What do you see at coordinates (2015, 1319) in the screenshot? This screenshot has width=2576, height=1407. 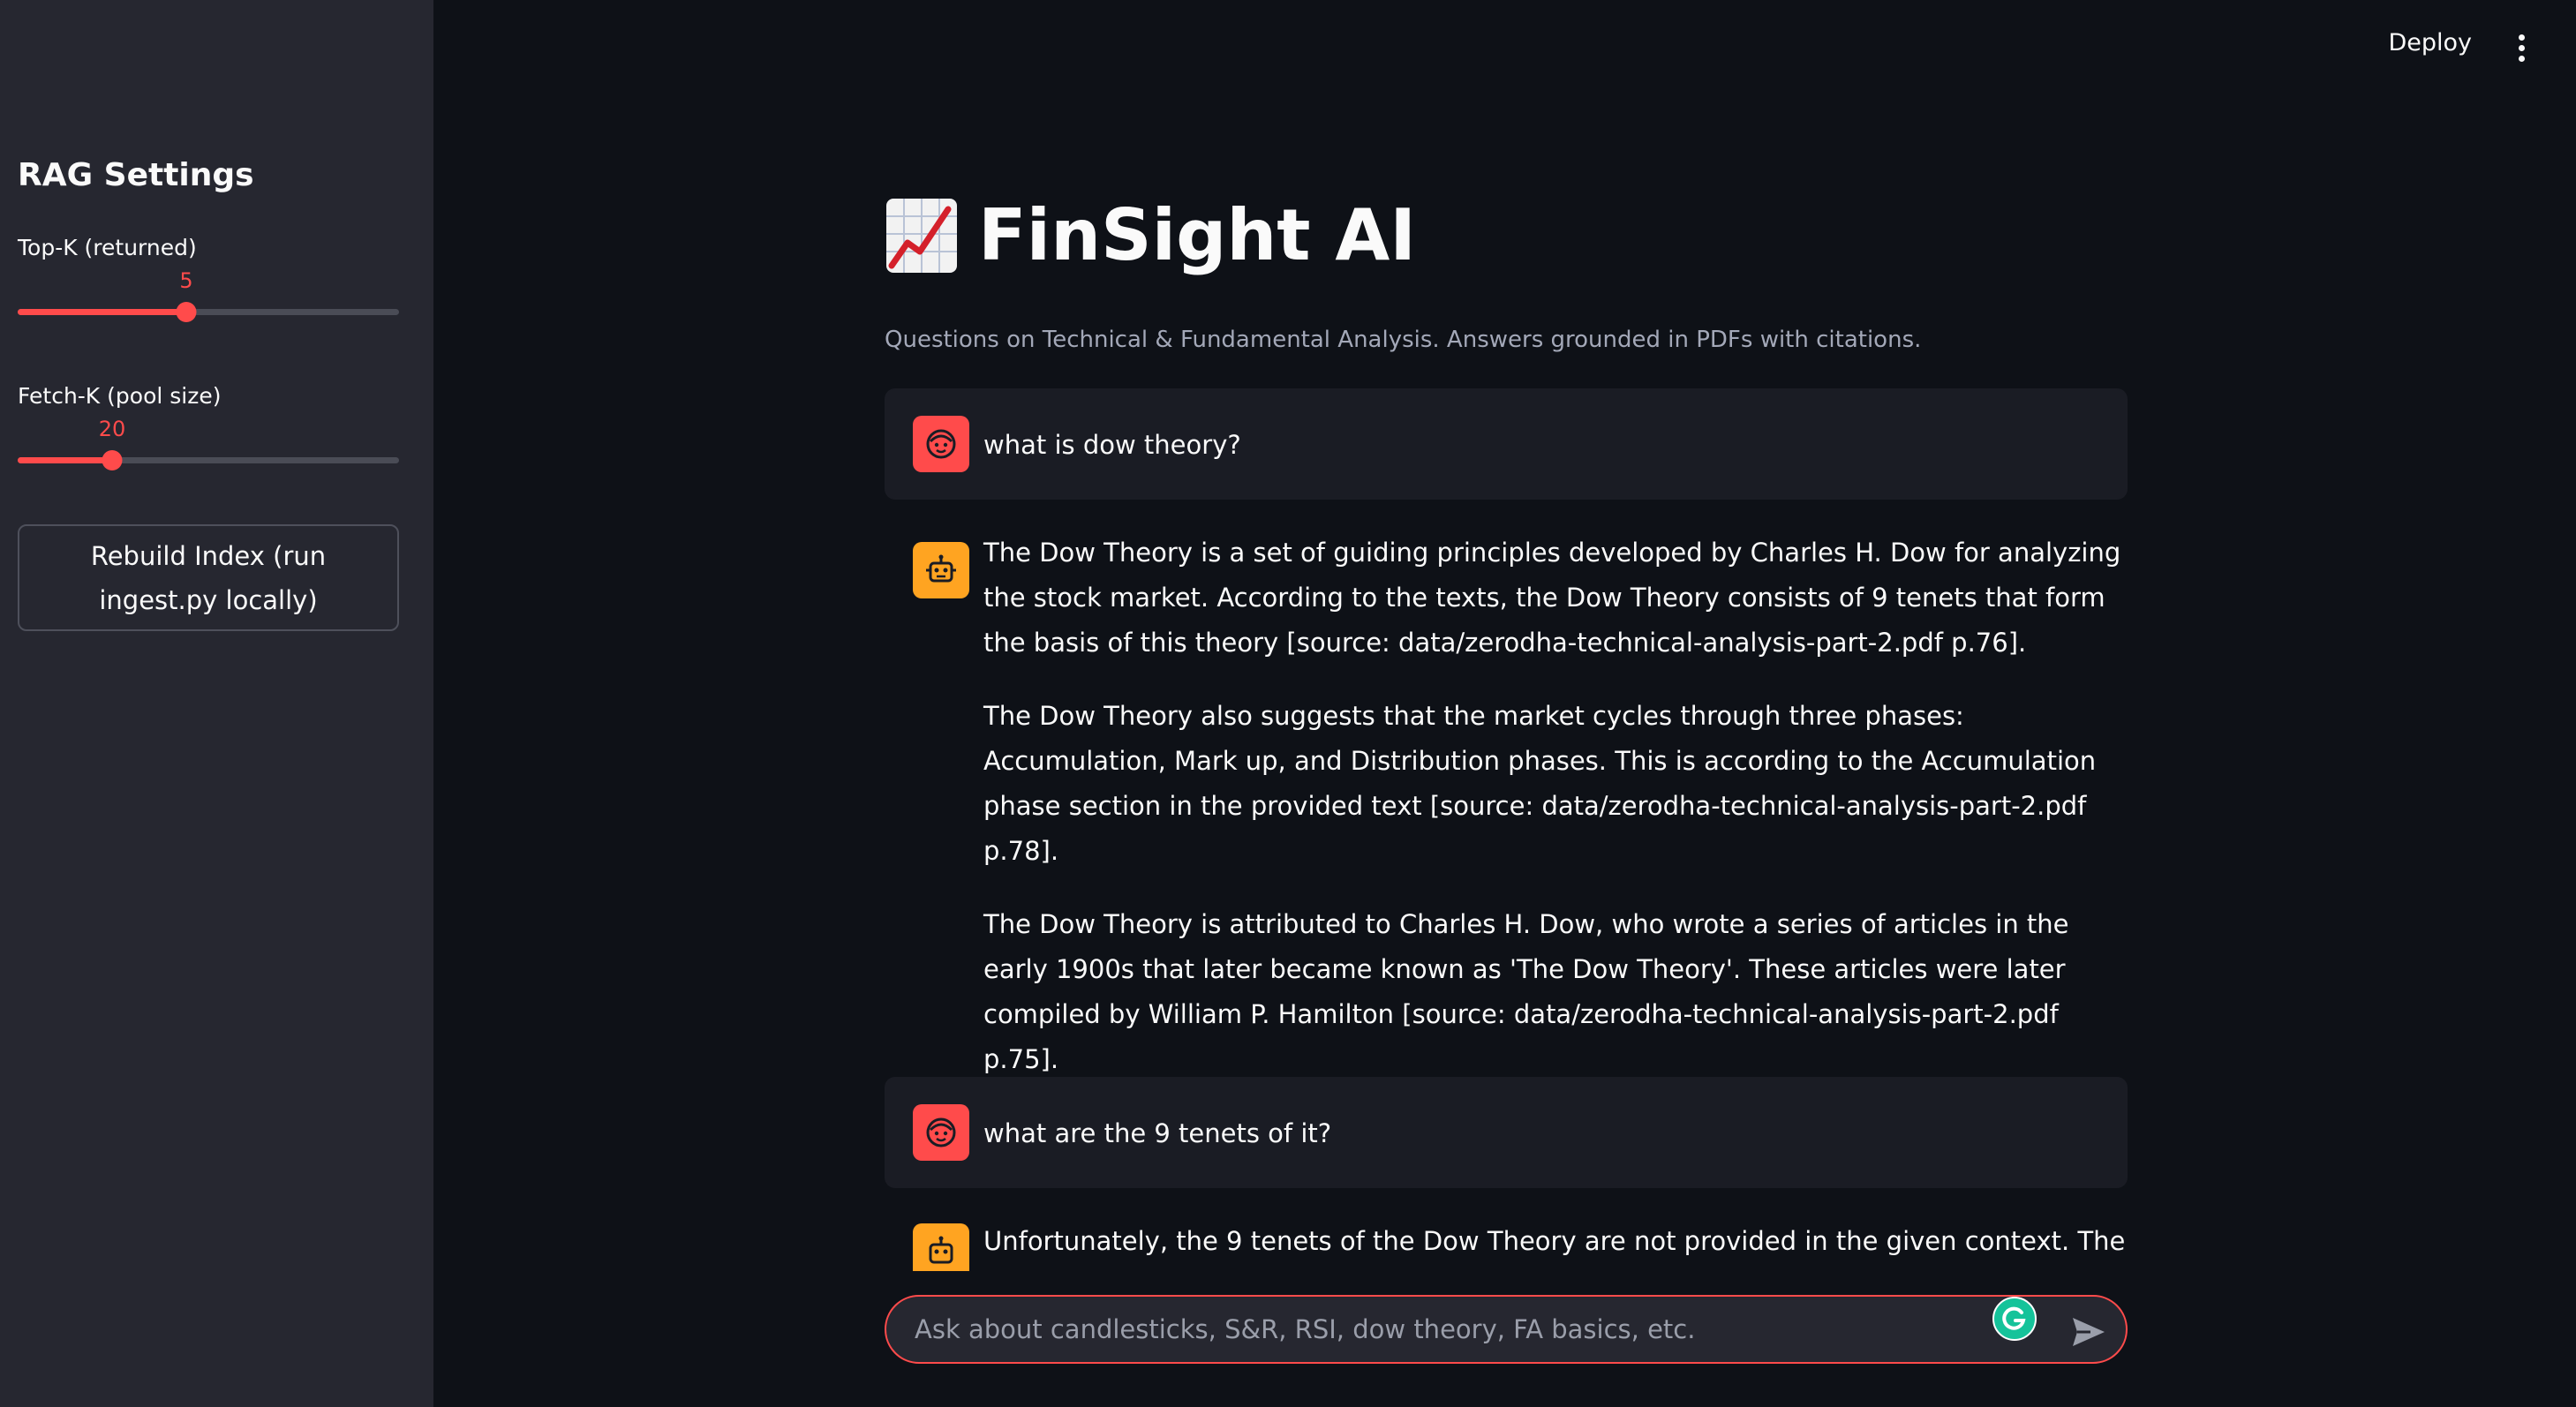 I see `grammarly-icon` at bounding box center [2015, 1319].